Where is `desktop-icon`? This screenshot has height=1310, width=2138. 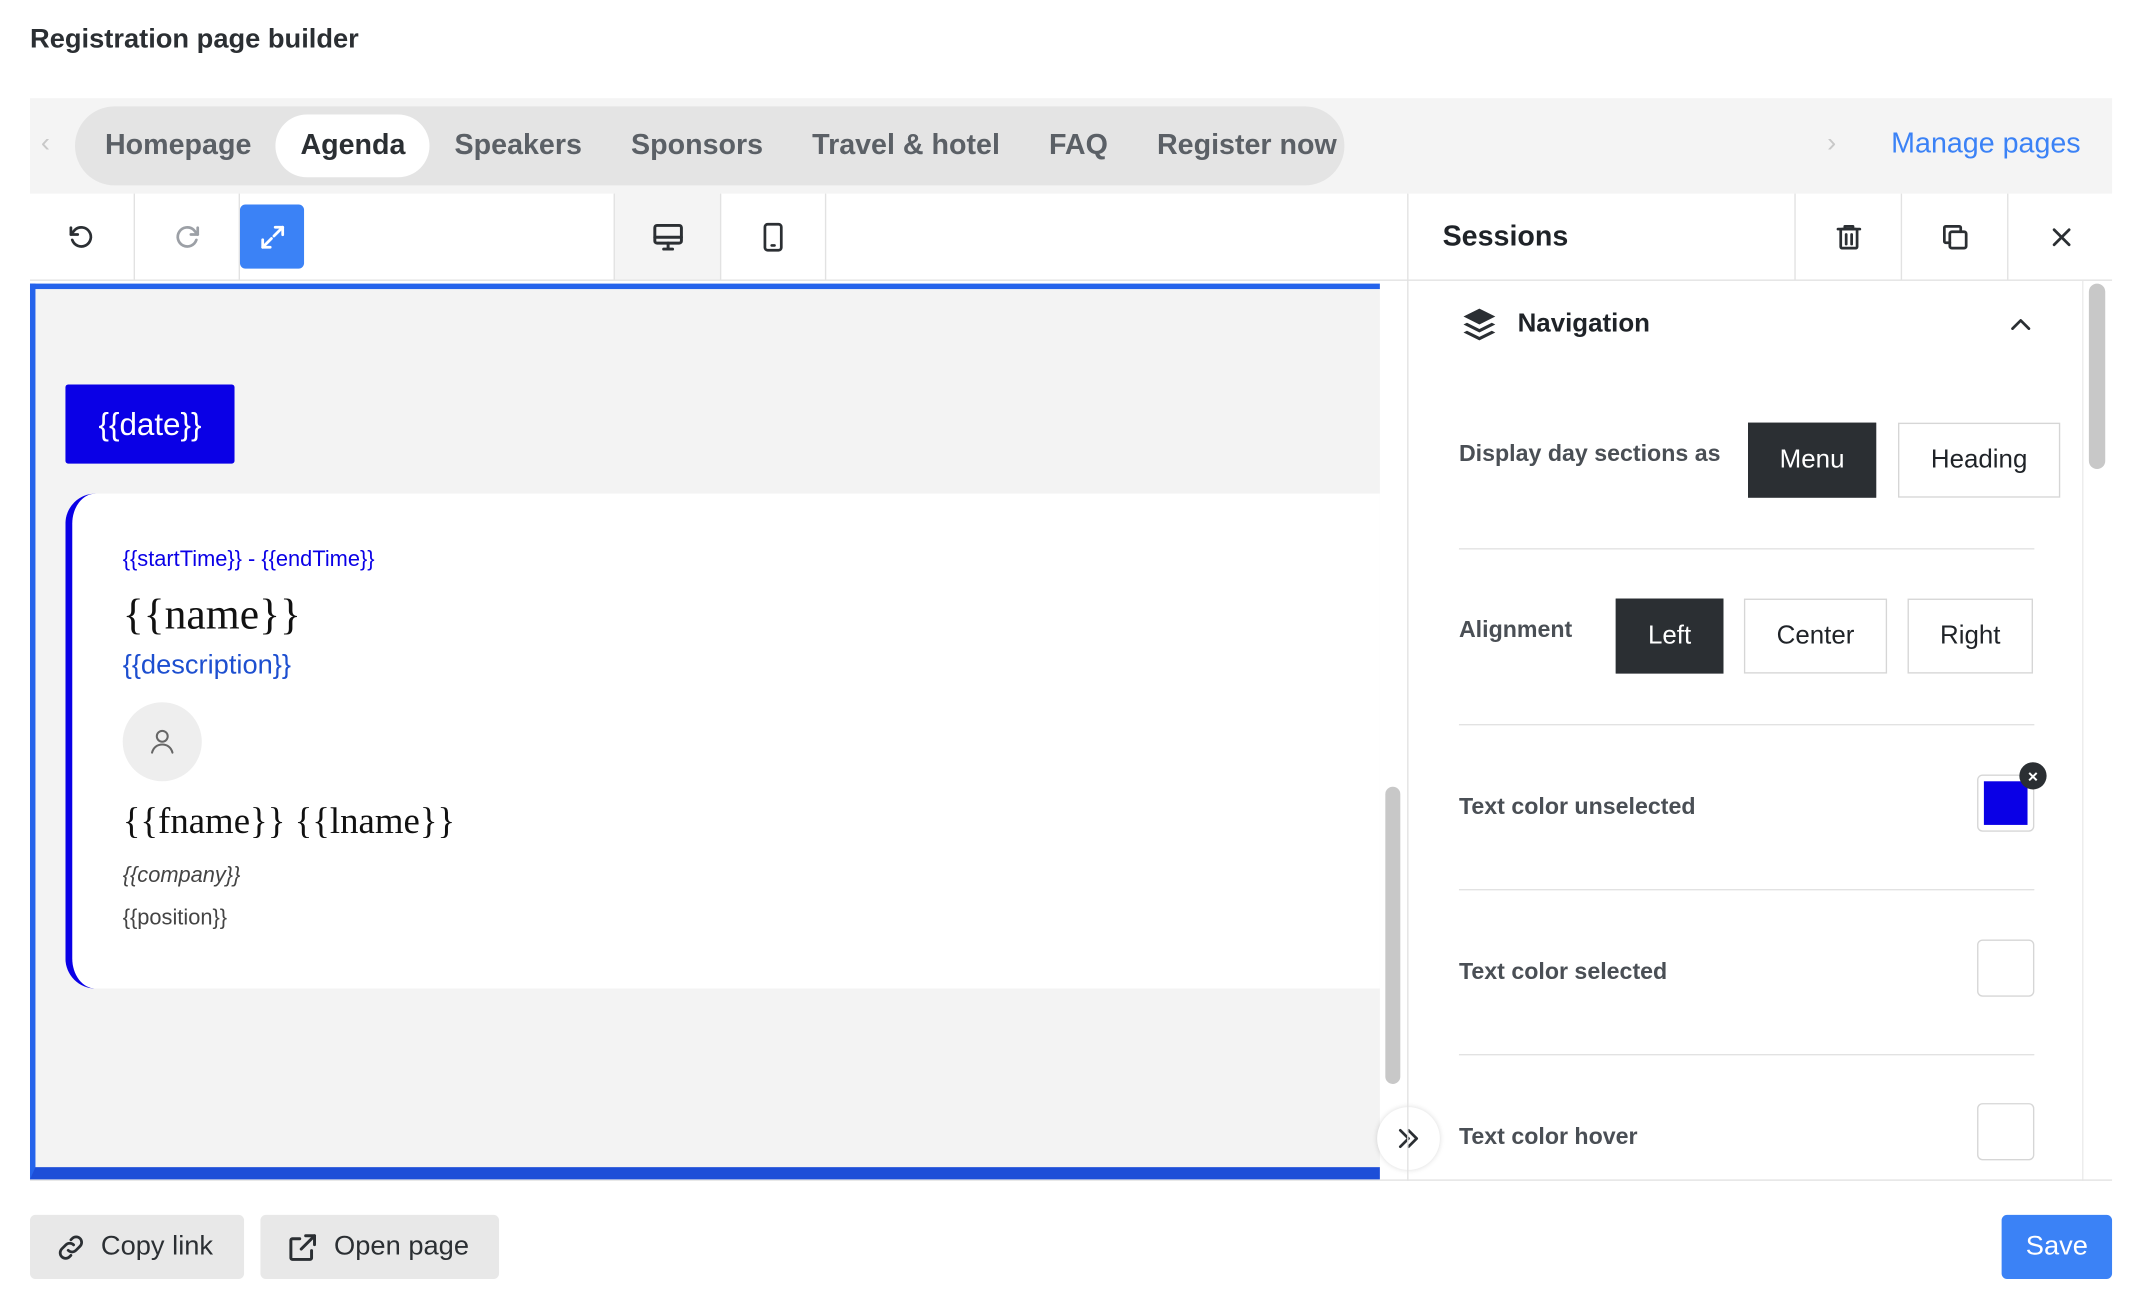 desktop-icon is located at coordinates (667, 236).